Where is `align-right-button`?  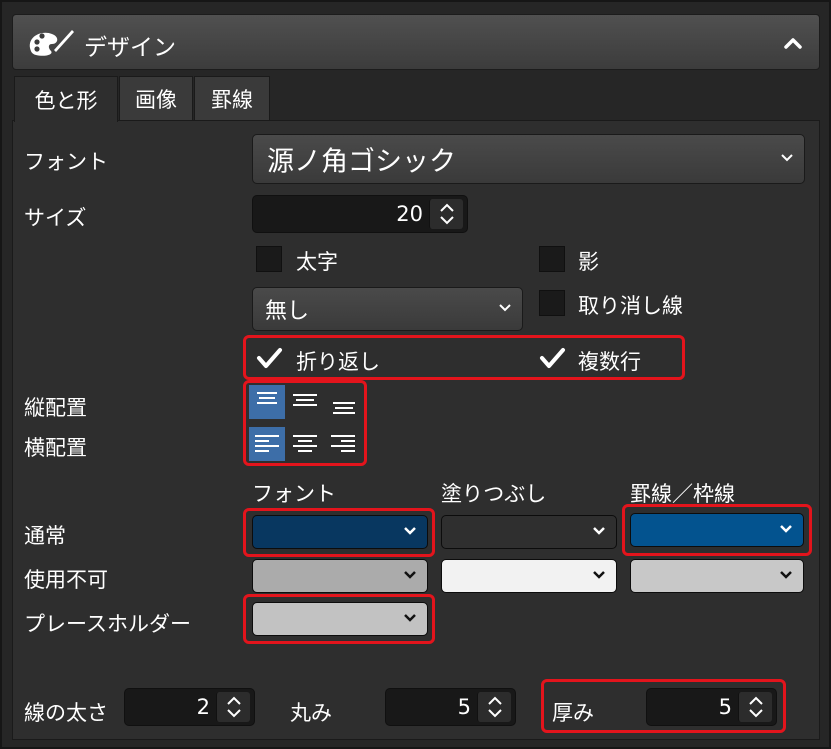 align-right-button is located at coordinates (343, 444).